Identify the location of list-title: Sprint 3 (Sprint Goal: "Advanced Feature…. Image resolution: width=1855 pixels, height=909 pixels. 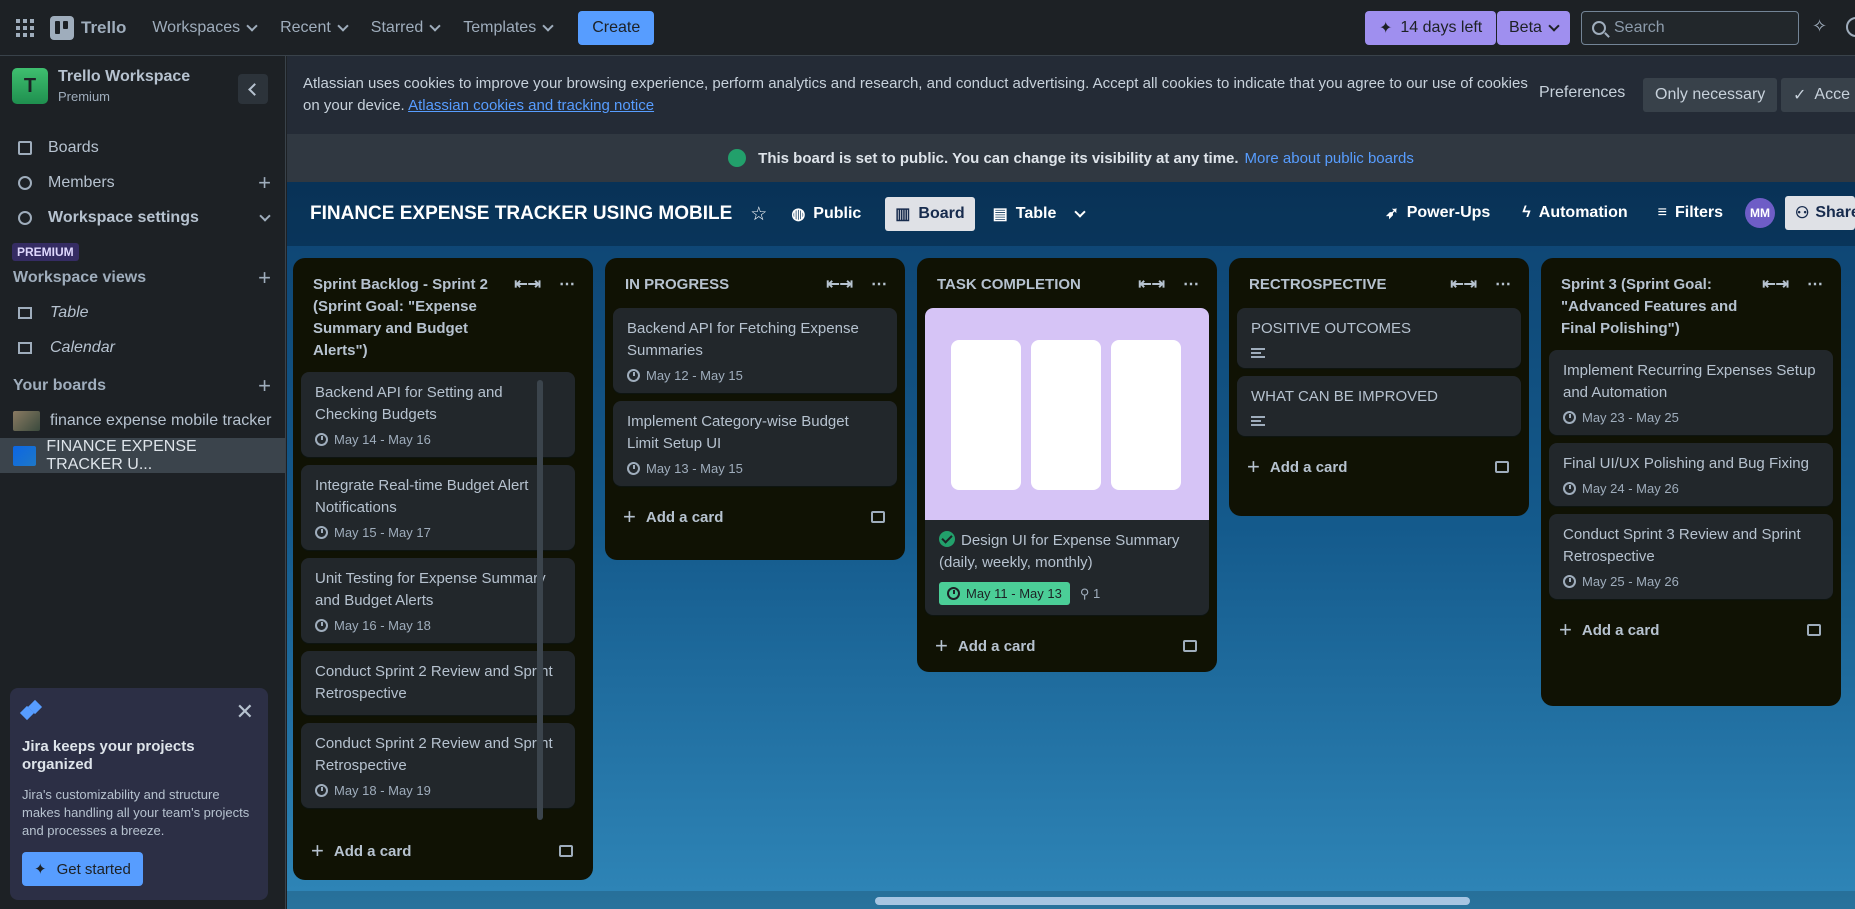
(1656, 307).